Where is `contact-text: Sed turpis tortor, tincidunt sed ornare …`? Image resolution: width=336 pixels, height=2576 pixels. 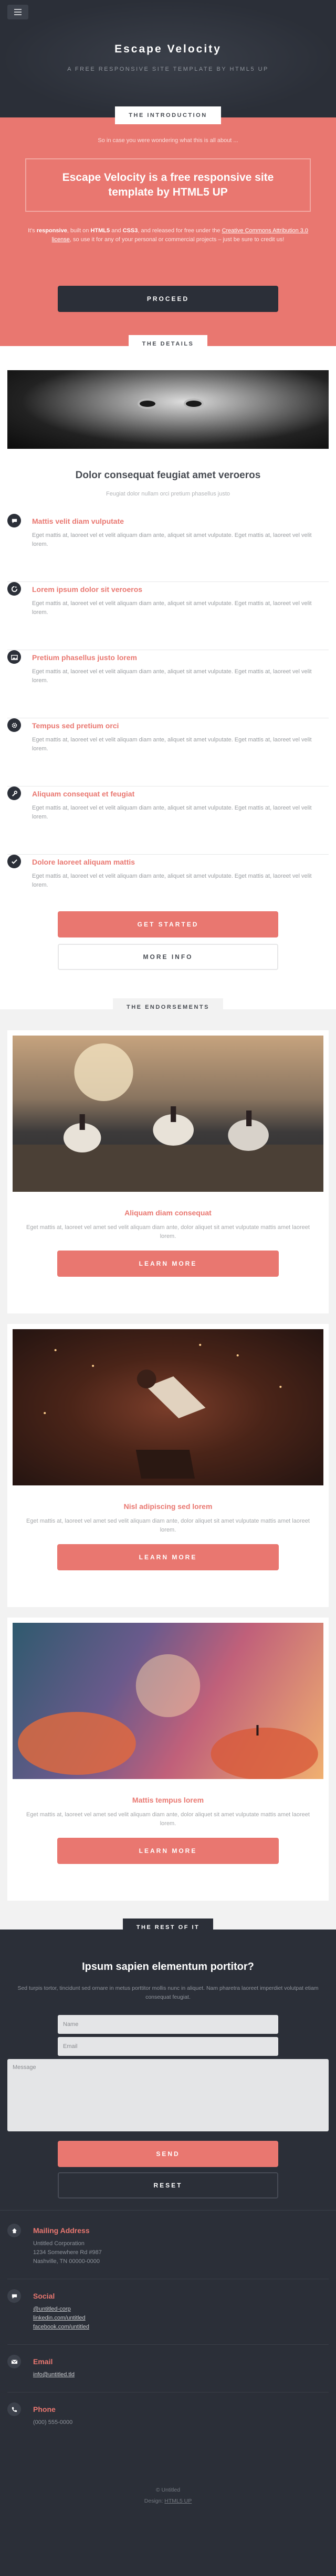
contact-text: Sed turpis tortor, tincidunt sed ornare … is located at coordinates (168, 1992).